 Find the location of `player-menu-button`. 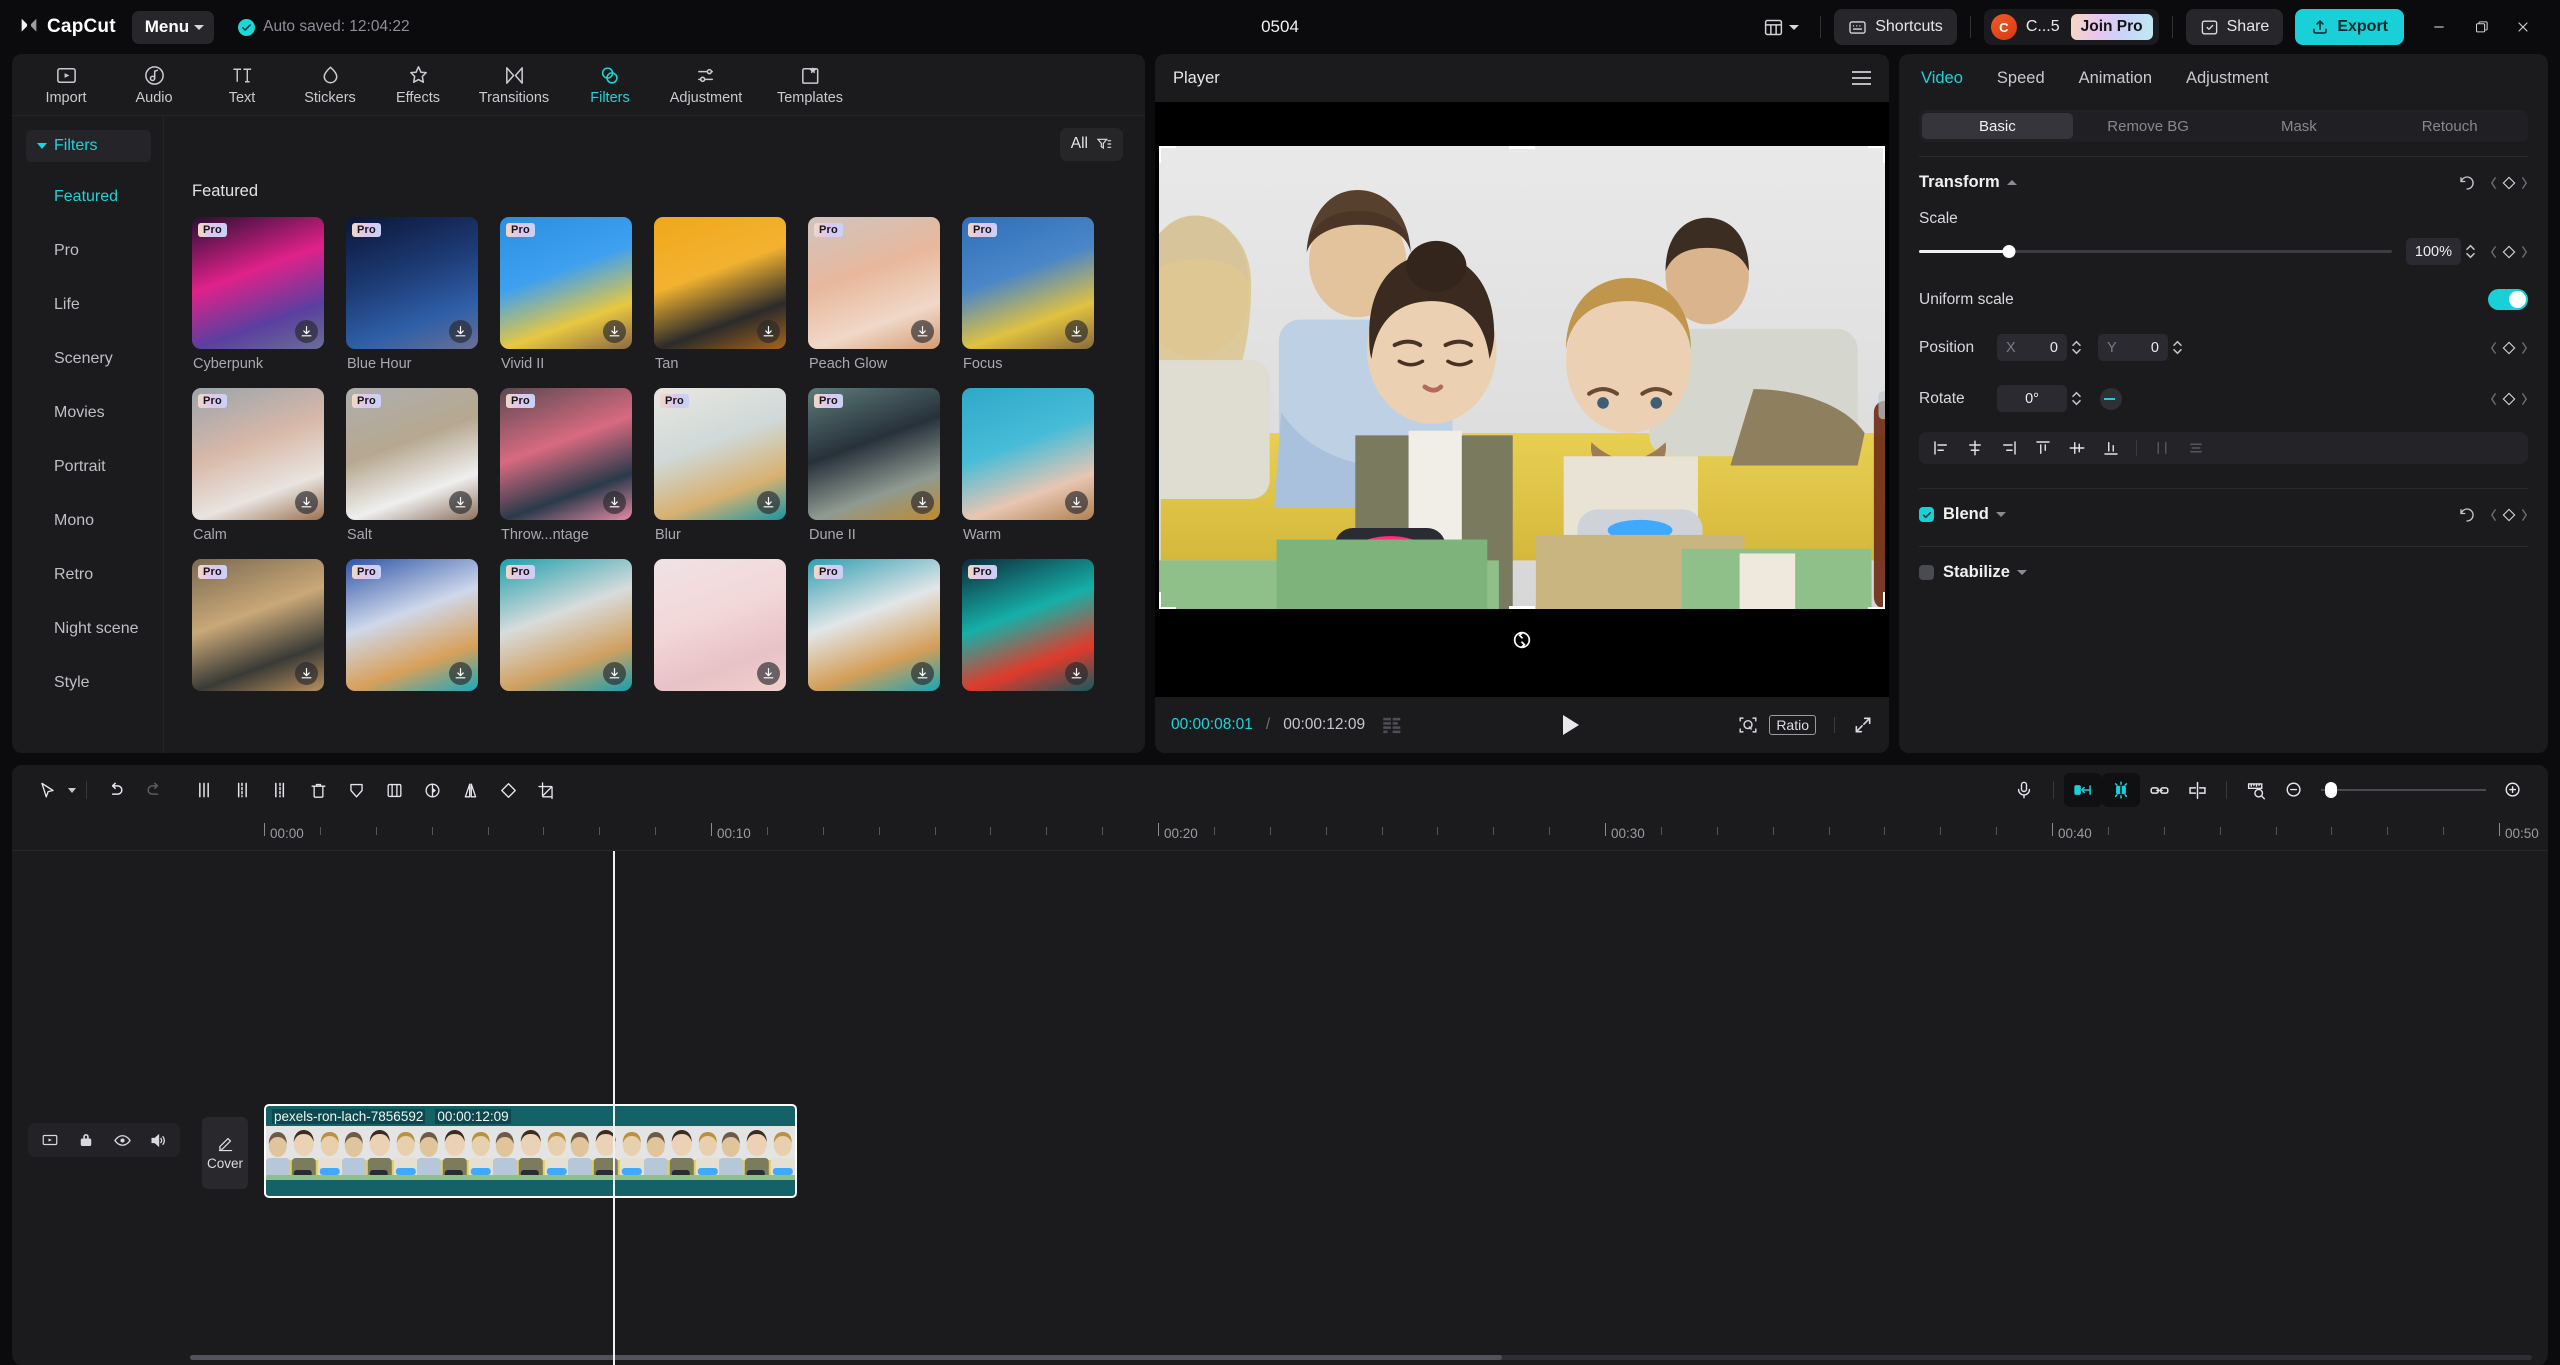

player-menu-button is located at coordinates (1861, 78).